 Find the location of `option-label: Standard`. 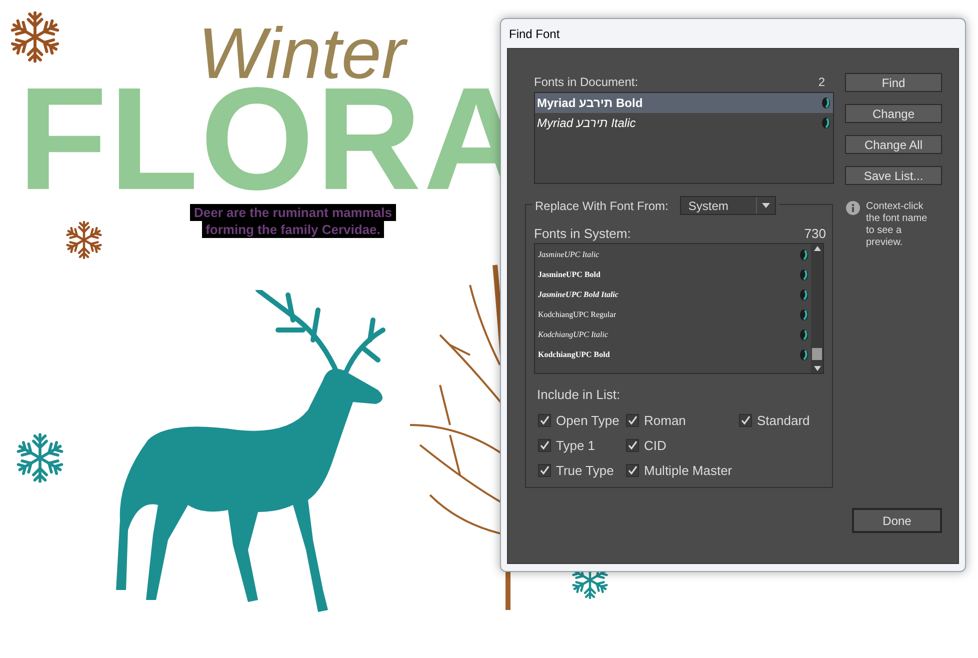

option-label: Standard is located at coordinates (783, 421).